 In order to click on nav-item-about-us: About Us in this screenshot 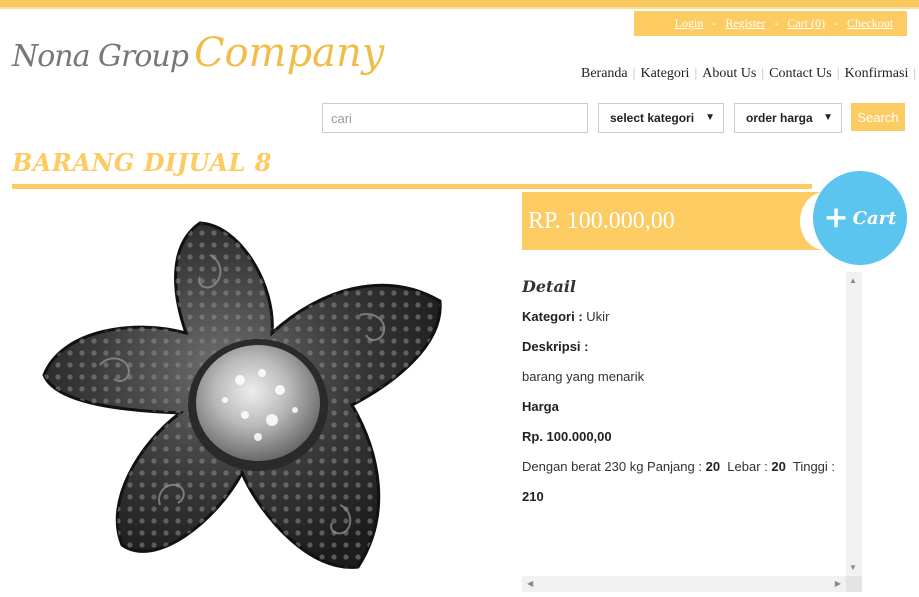, I will do `click(729, 74)`.